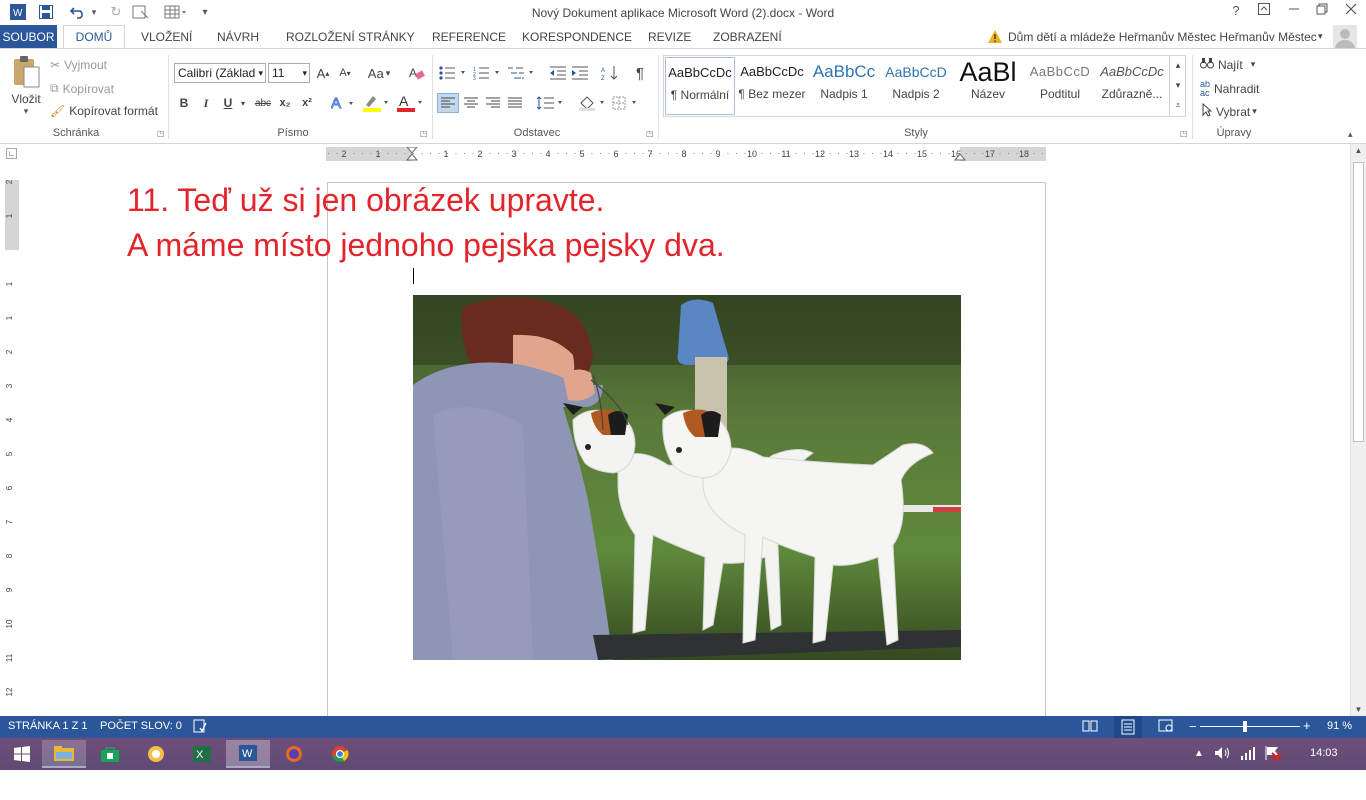 The image size is (1366, 800). I want to click on chevron-up-icon: ▴, so click(1178, 65).